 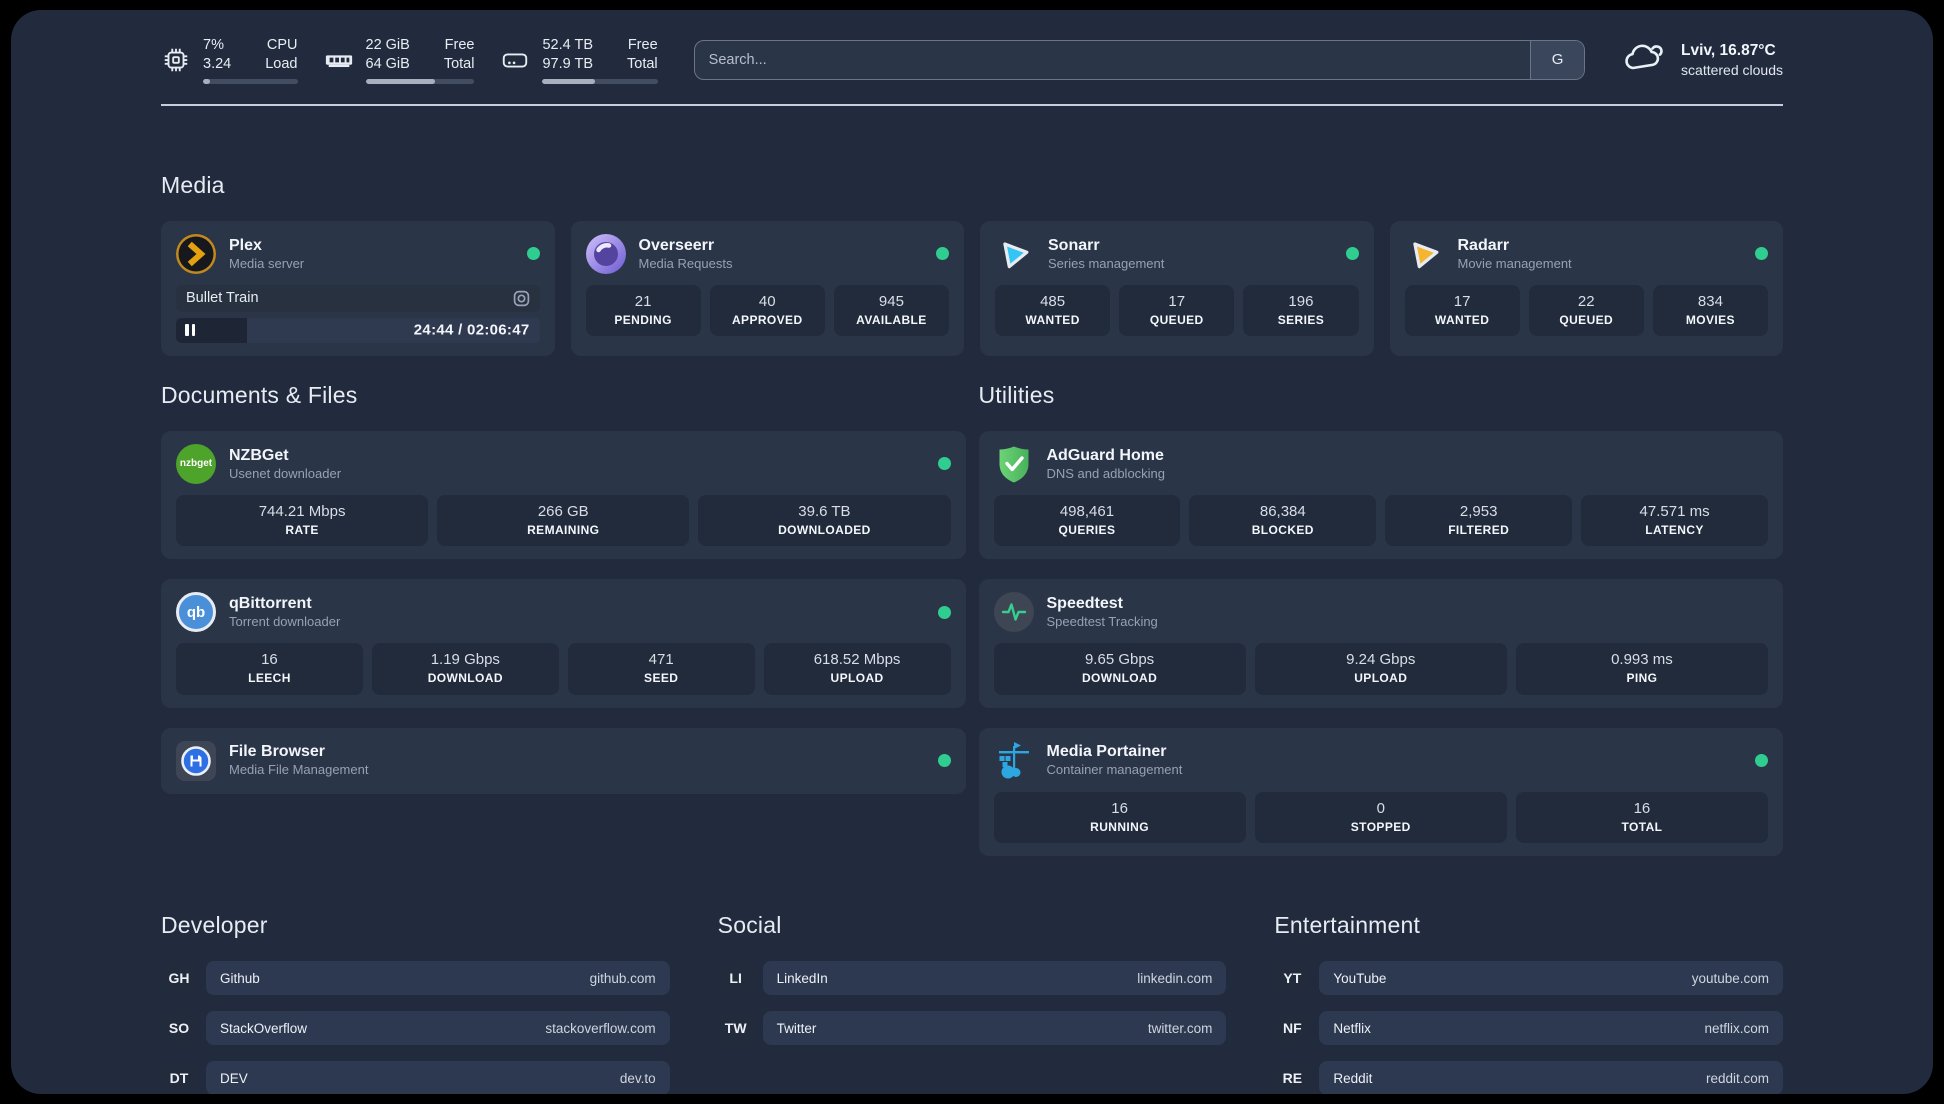 What do you see at coordinates (796, 1028) in the screenshot?
I see `bookmark-label: Twitter` at bounding box center [796, 1028].